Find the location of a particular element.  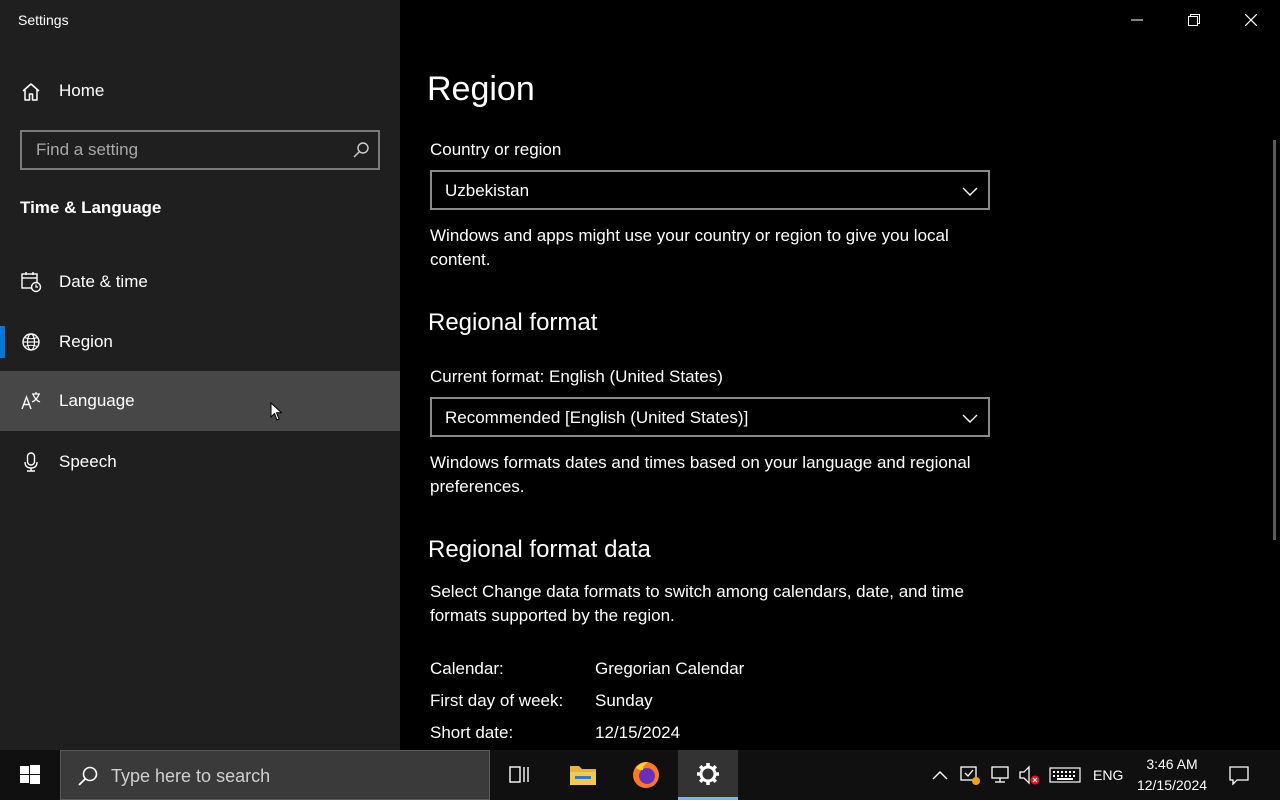

sidebar-item-label: Region is located at coordinates (86, 341).